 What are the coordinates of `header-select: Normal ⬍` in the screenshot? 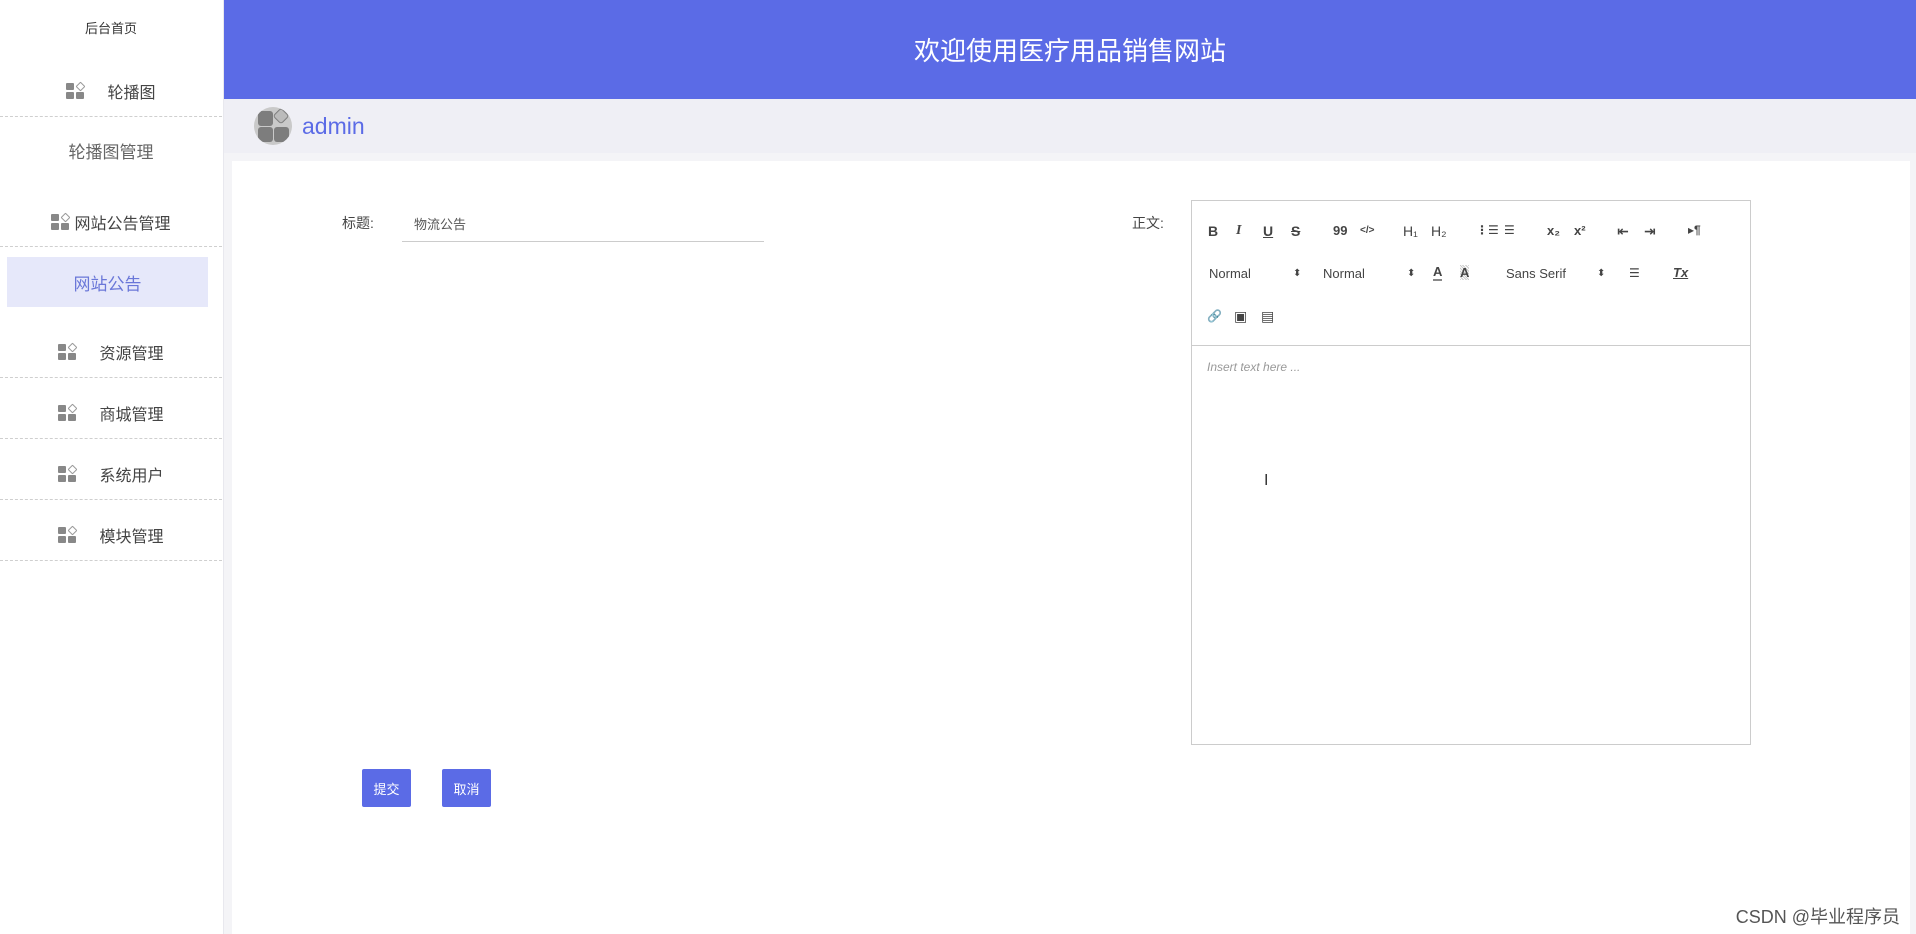 It's located at (1256, 273).